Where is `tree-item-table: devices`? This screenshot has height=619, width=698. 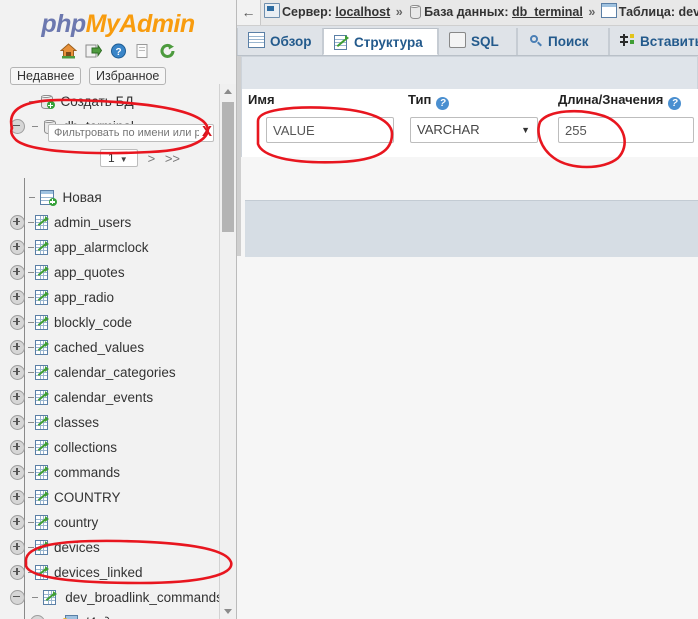
tree-item-table: devices is located at coordinates (123, 546).